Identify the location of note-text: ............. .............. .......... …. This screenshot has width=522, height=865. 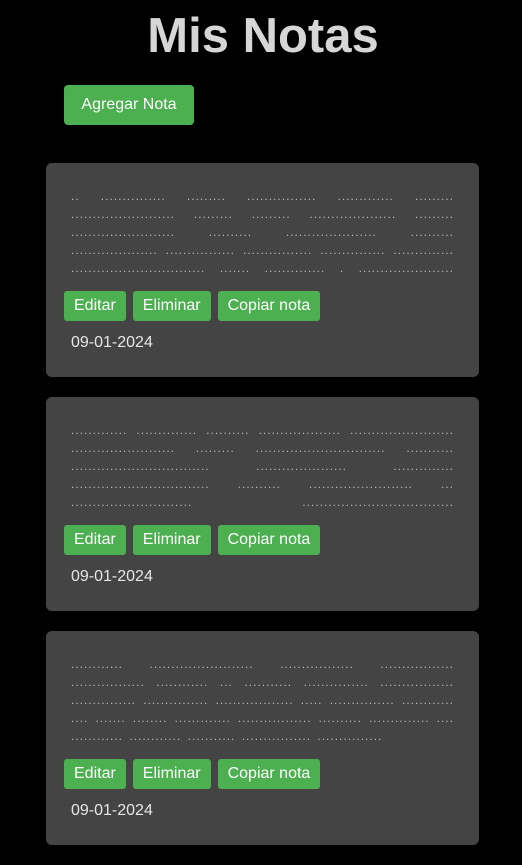
(262, 469).